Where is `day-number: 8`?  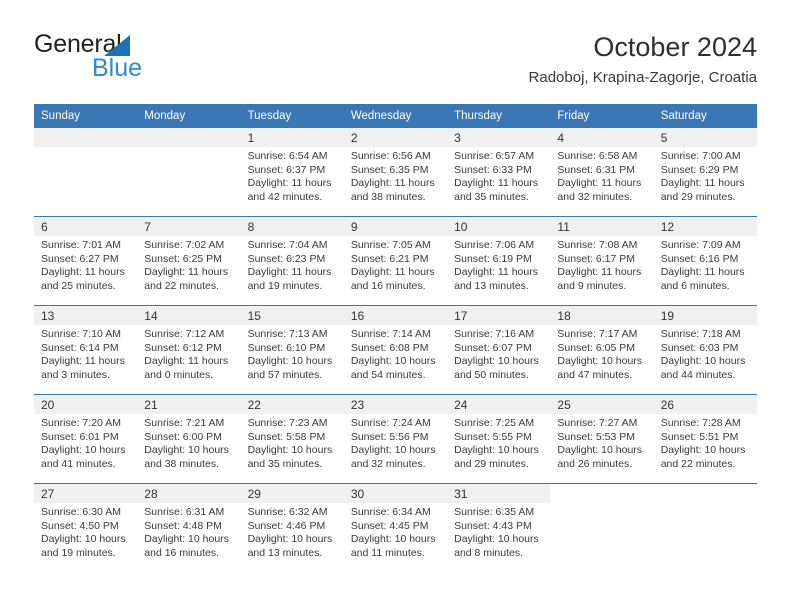 day-number: 8 is located at coordinates (251, 227).